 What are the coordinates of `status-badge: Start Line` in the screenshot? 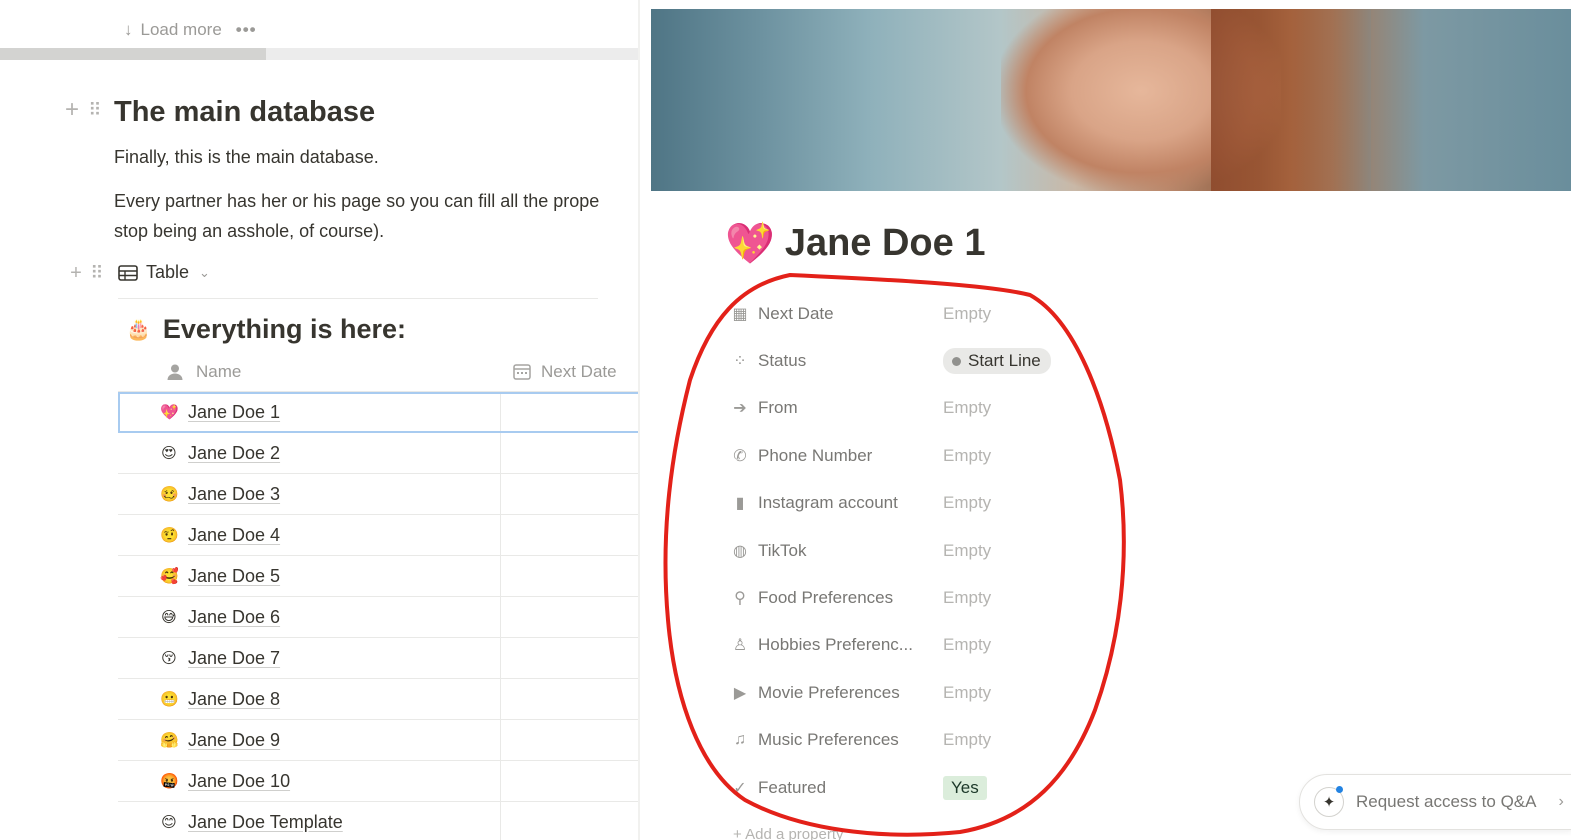 It's located at (997, 361).